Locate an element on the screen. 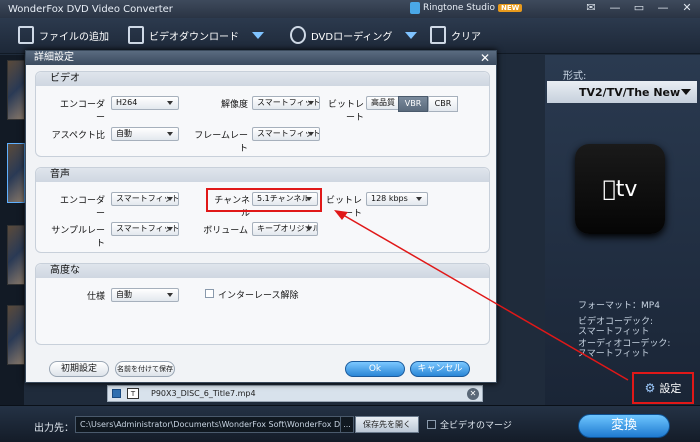 This screenshot has height=442, width=700. format-label: 形式: is located at coordinates (575, 76).